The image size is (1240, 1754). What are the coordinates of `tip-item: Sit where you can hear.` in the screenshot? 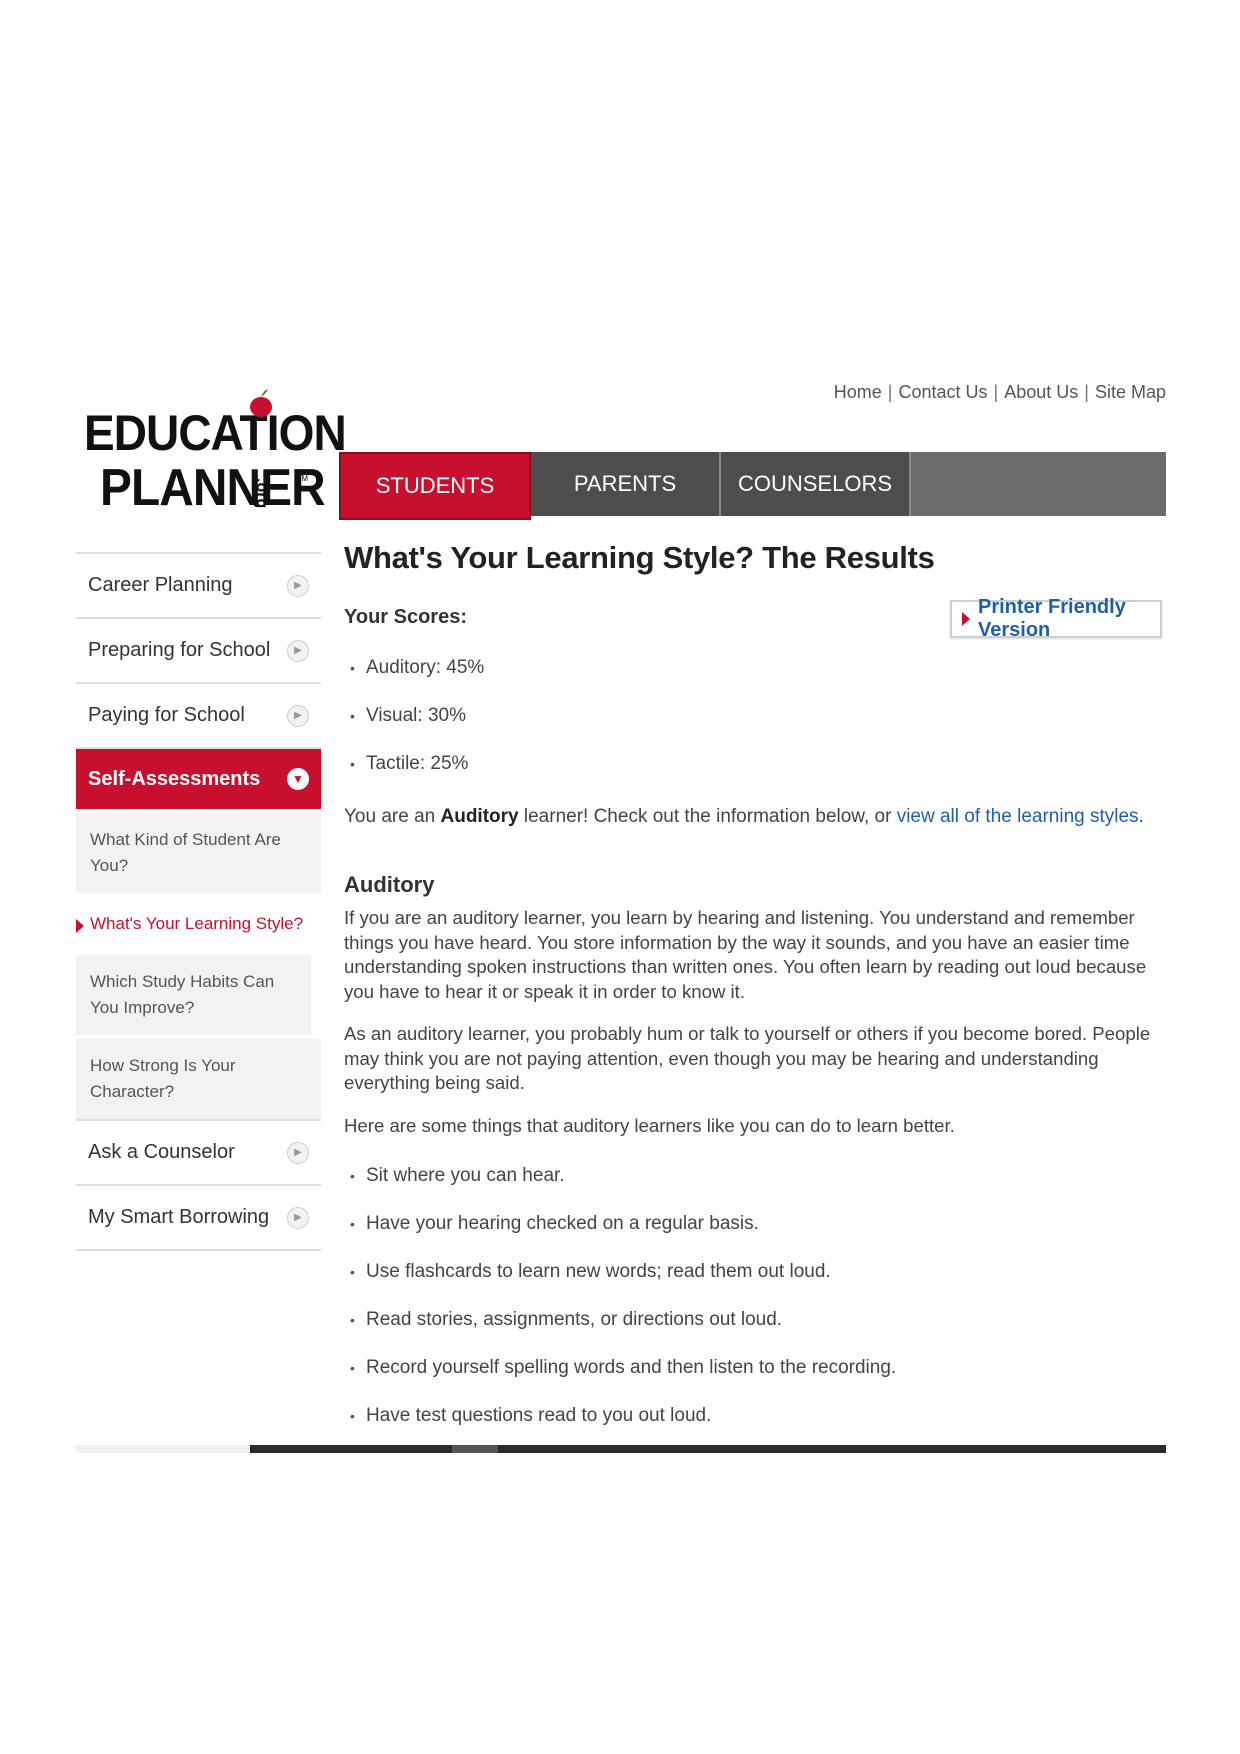 It's located at (755, 1188).